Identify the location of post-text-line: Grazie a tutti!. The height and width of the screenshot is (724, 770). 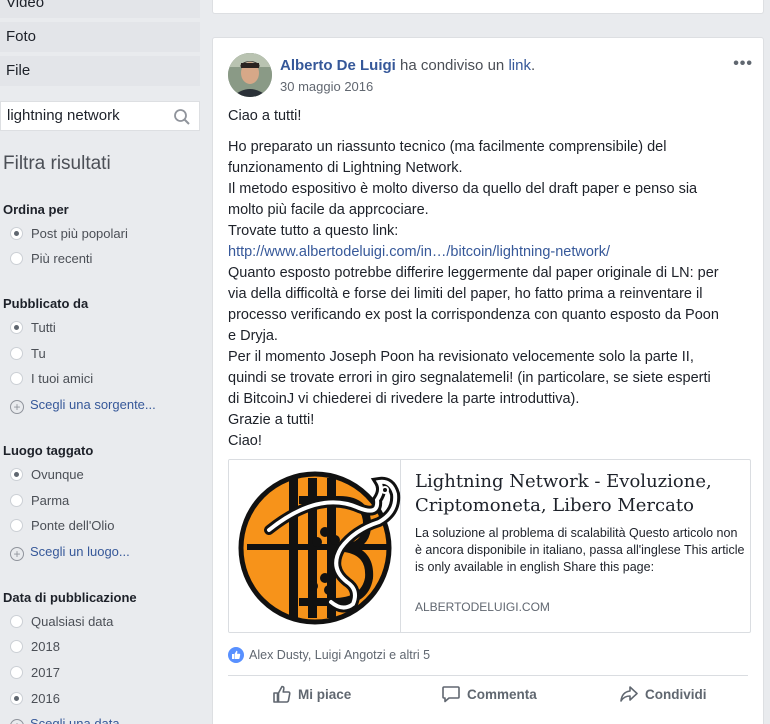
(271, 420).